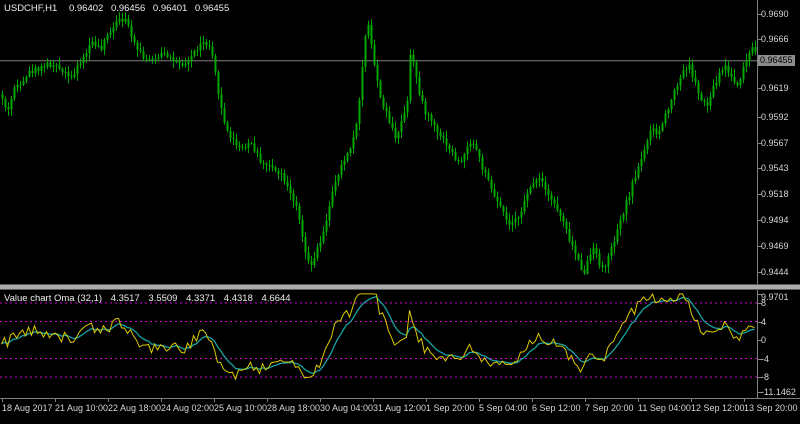 The width and height of the screenshot is (800, 424). What do you see at coordinates (400, 408) in the screenshot?
I see `time-axis-label: 31 Aug 12:00` at bounding box center [400, 408].